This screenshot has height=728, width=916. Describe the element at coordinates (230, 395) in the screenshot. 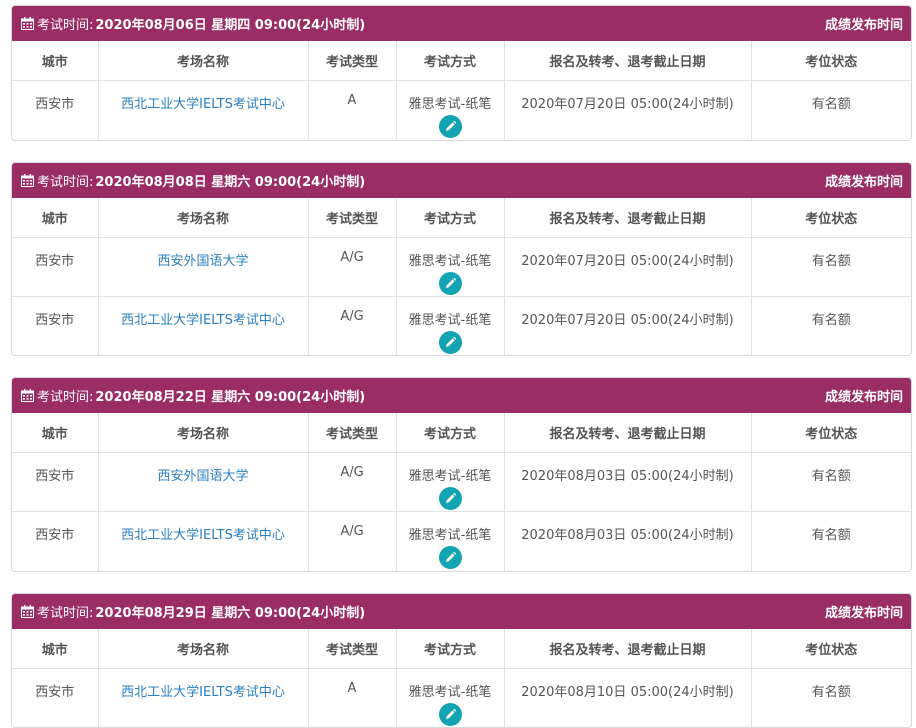

I see `exam-date: 2020年08月22日 星期六 09:00(24小时制)` at that location.